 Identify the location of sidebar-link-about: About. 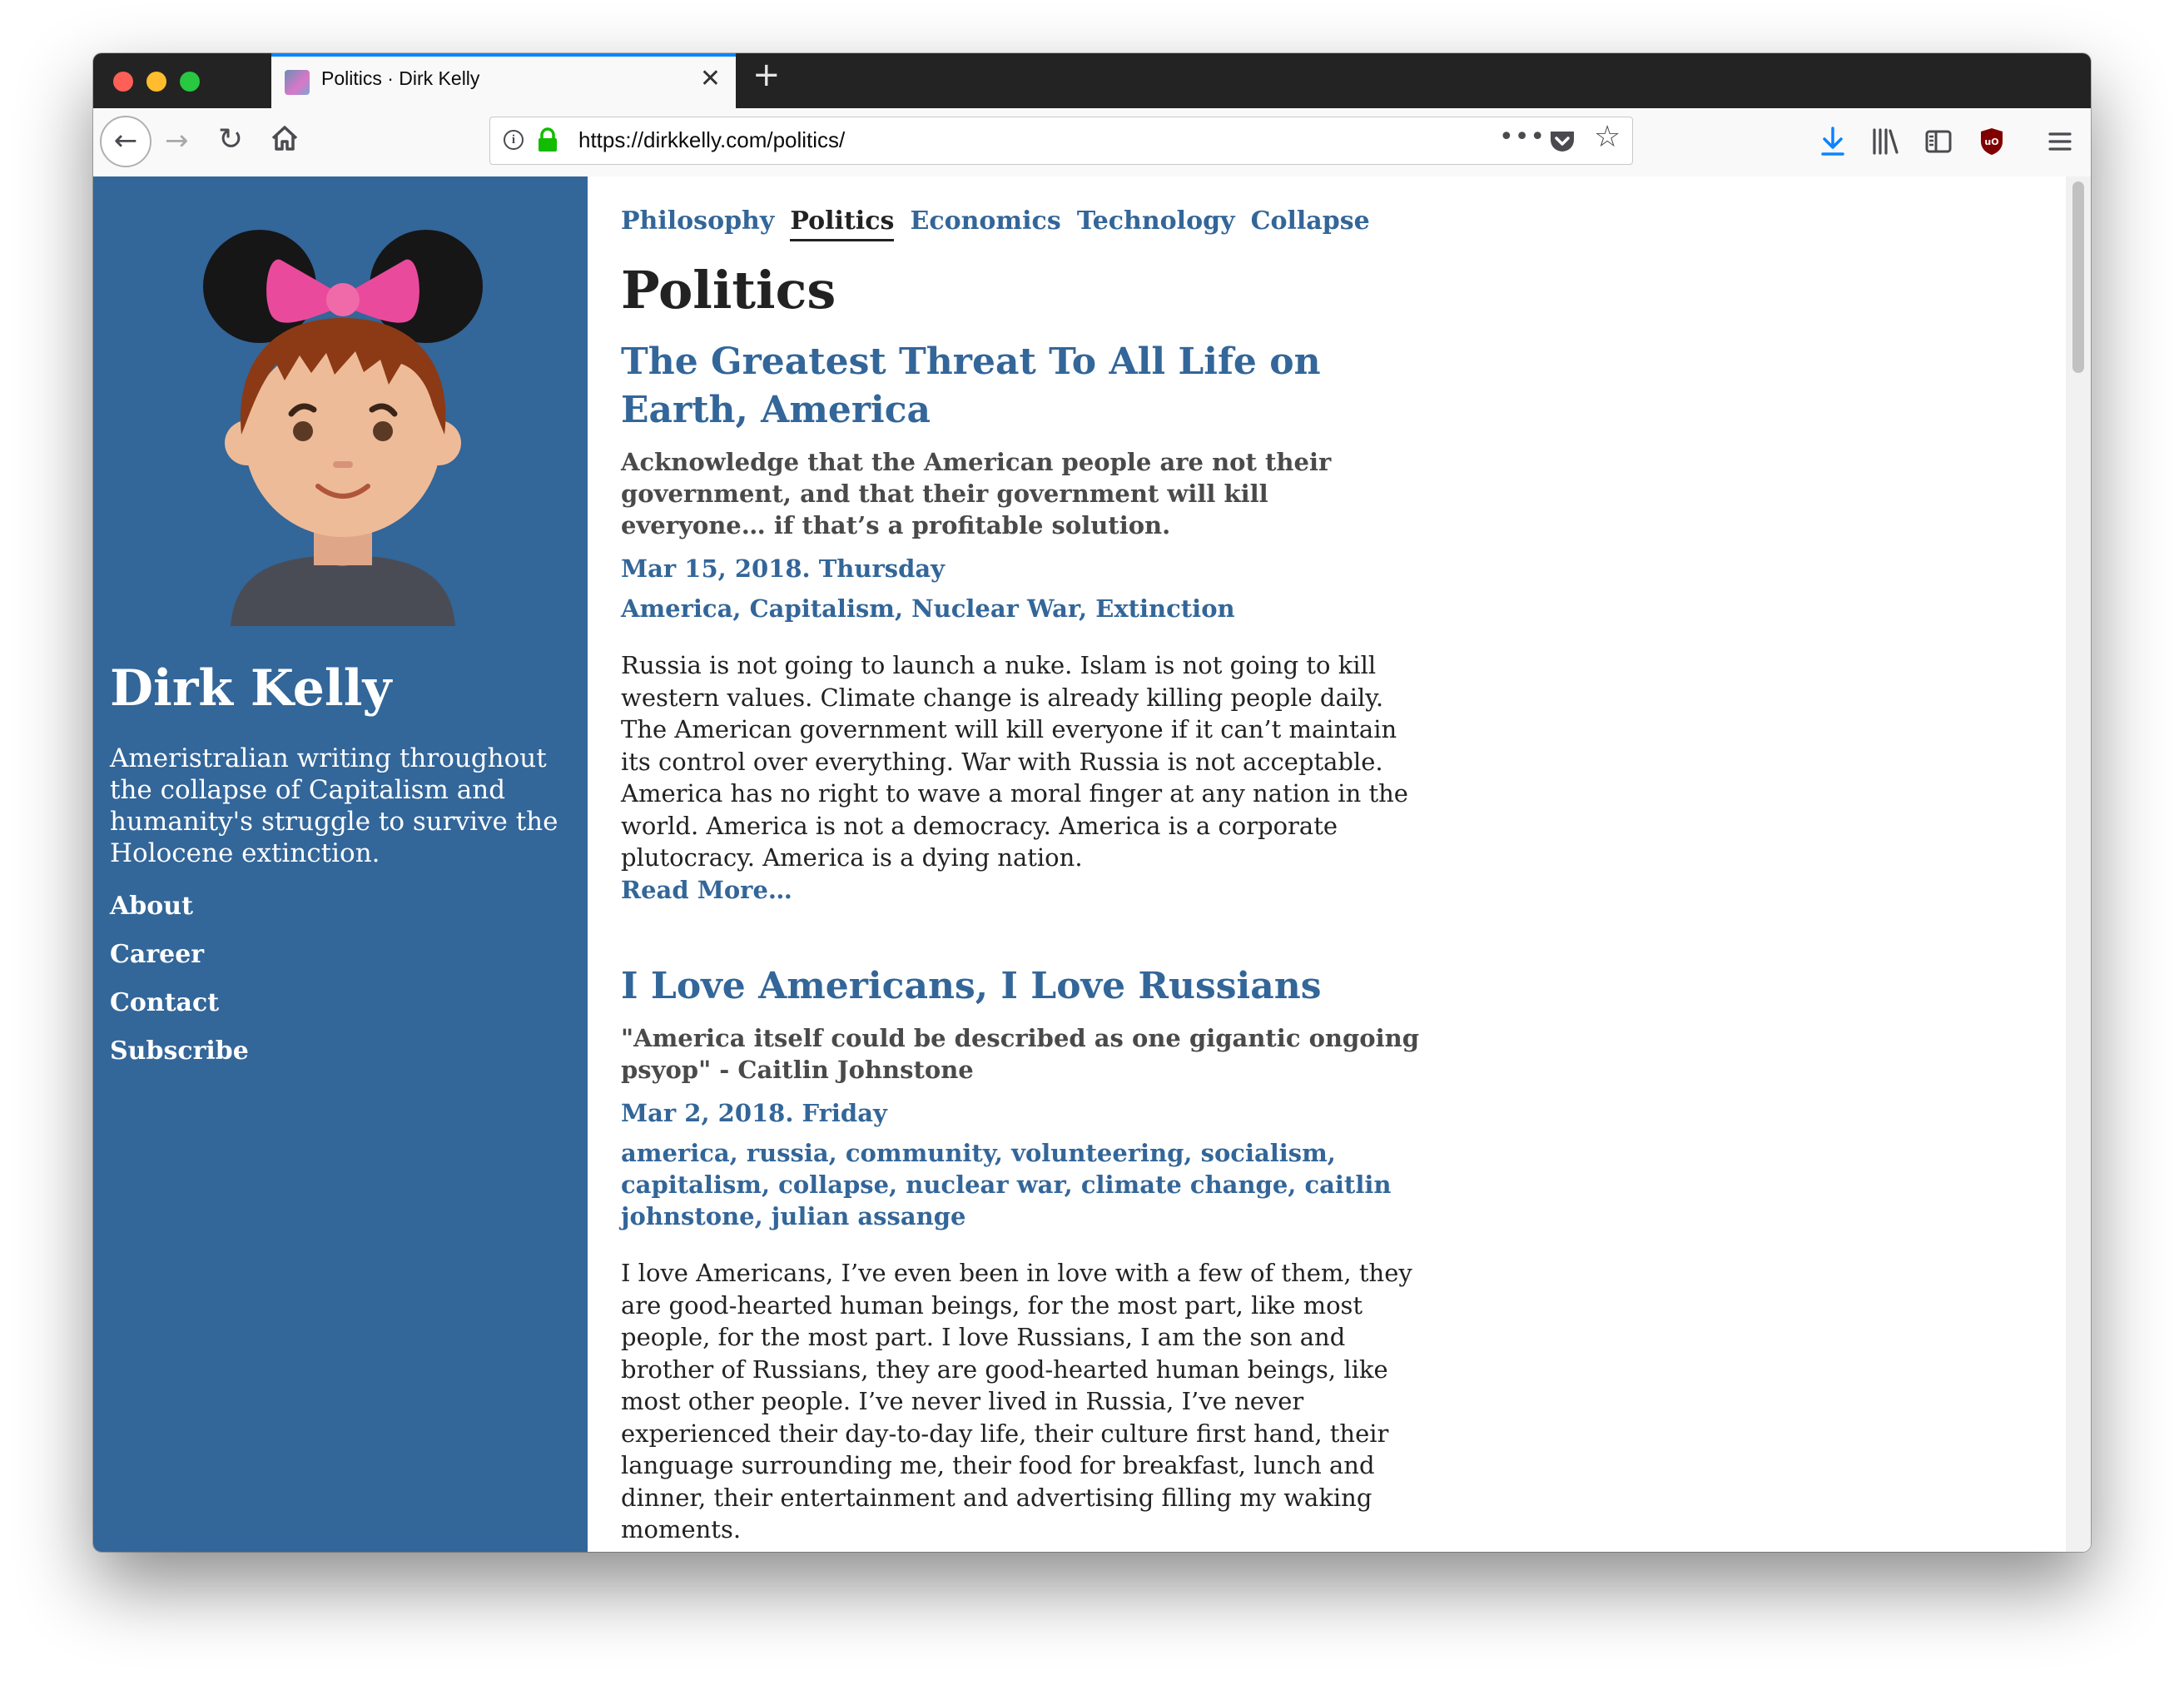
(179, 907).